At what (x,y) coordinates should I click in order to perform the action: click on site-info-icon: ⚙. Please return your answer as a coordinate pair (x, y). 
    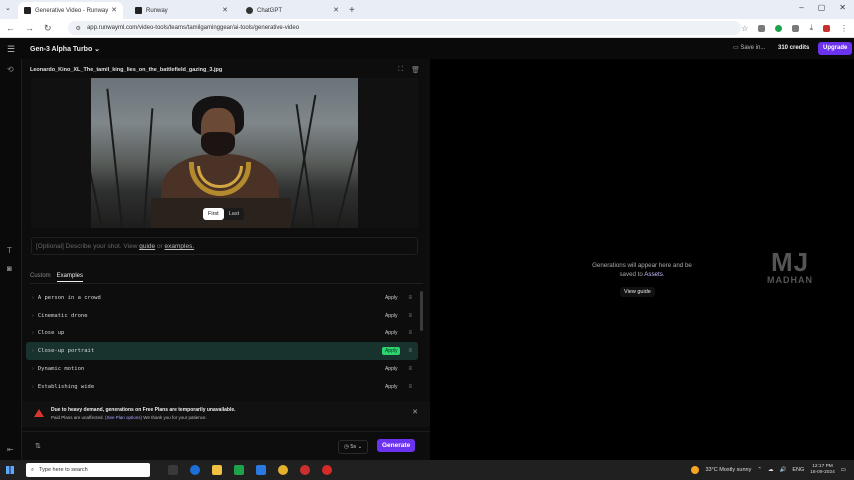
    Looking at the image, I should click on (78, 28).